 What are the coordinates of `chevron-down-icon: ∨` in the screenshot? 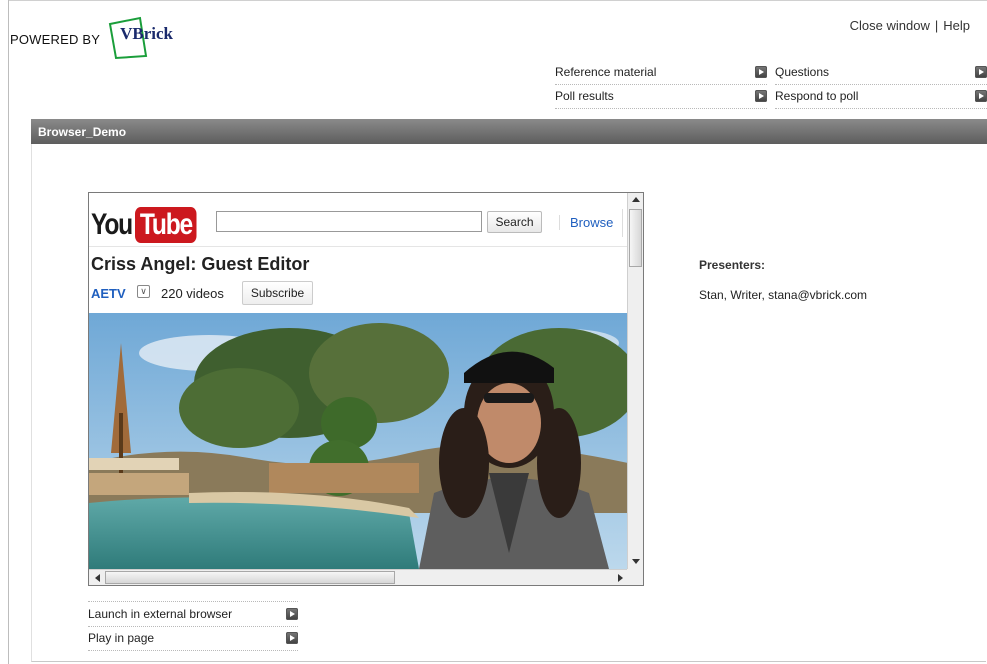 It's located at (143, 291).